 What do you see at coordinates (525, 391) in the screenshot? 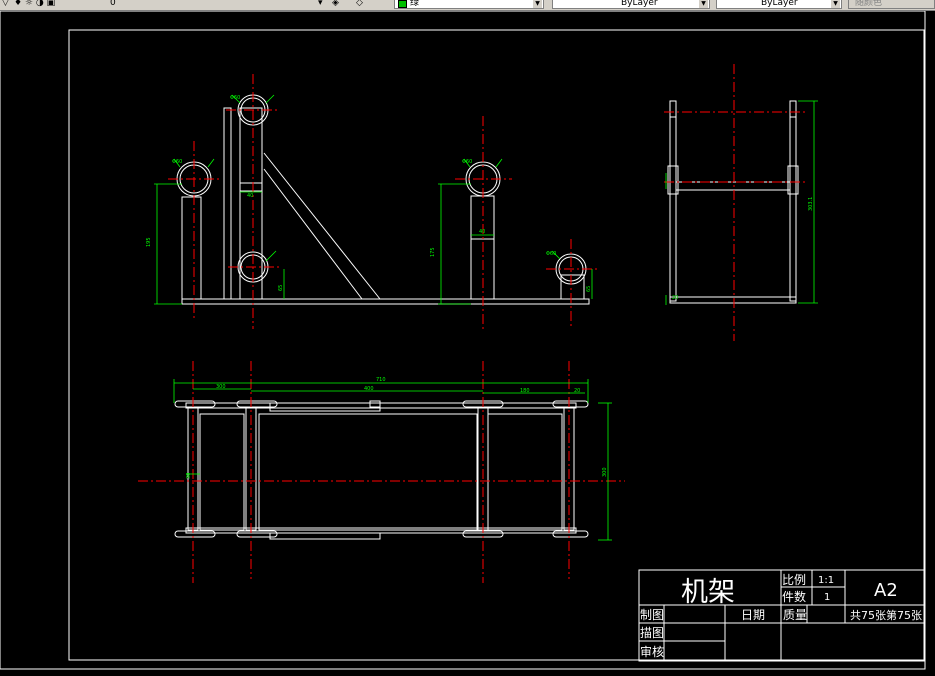
I see `dim-label: 180` at bounding box center [525, 391].